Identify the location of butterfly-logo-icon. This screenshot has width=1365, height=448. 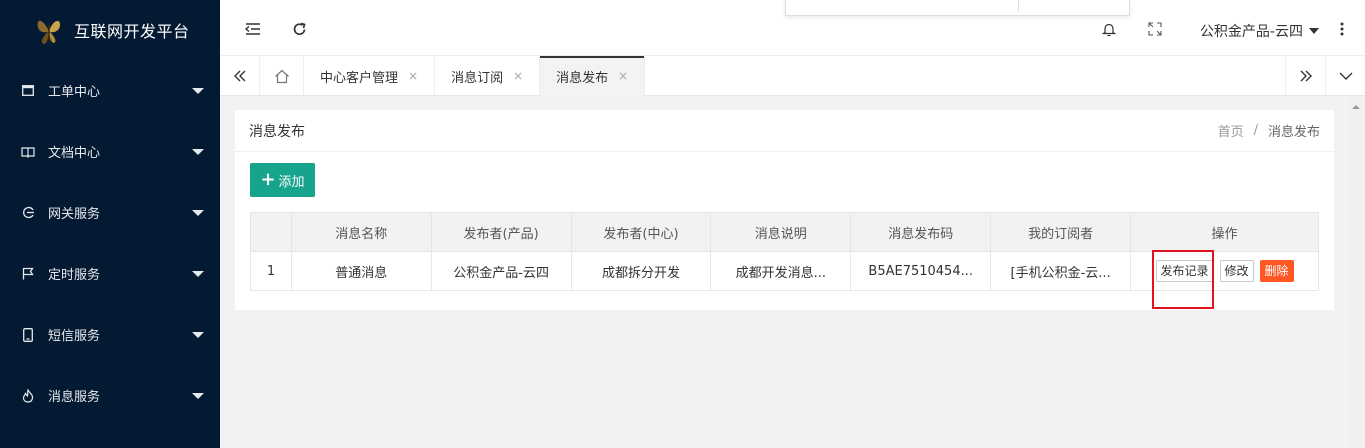
(49, 30).